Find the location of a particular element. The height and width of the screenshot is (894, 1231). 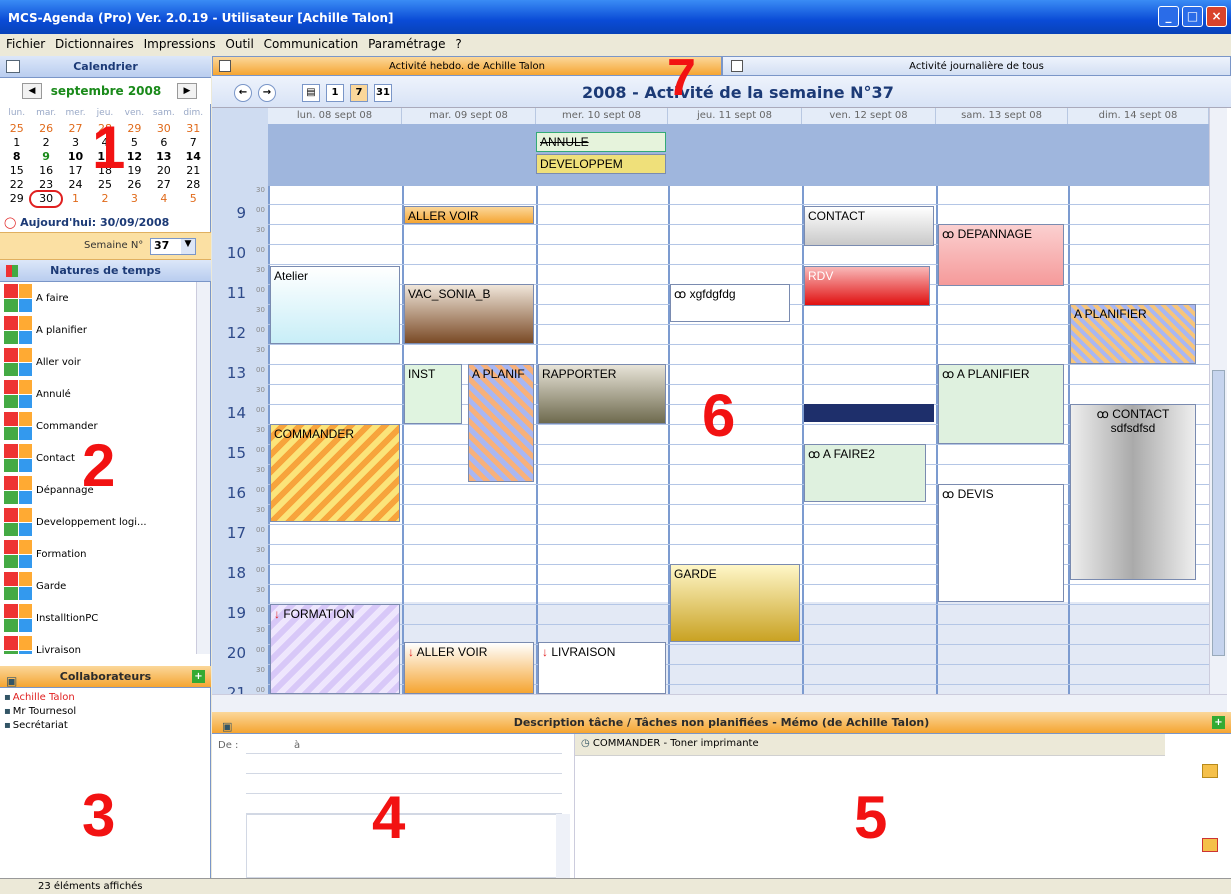

week-number-select: 37 ▼ is located at coordinates (173, 246).